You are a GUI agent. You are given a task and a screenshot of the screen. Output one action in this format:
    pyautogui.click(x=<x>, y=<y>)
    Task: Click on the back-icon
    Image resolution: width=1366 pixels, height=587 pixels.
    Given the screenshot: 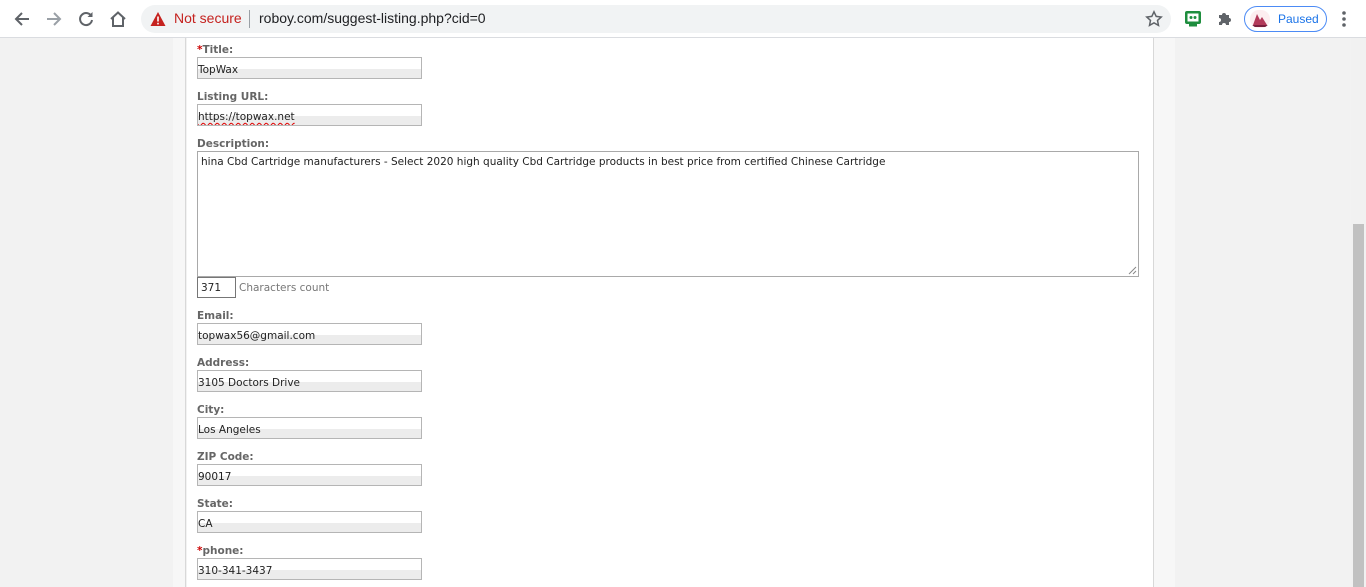 What is the action you would take?
    pyautogui.click(x=21, y=19)
    